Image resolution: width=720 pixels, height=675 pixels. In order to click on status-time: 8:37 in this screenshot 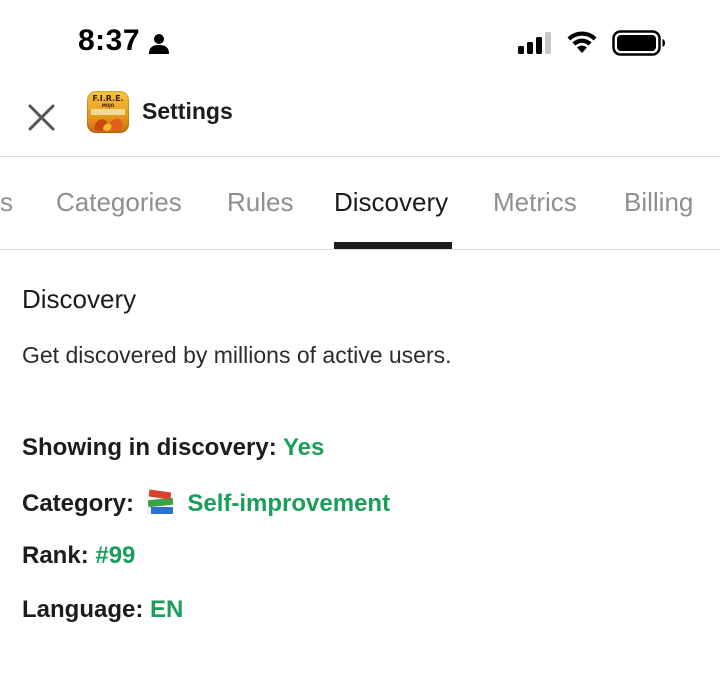, I will do `click(109, 40)`.